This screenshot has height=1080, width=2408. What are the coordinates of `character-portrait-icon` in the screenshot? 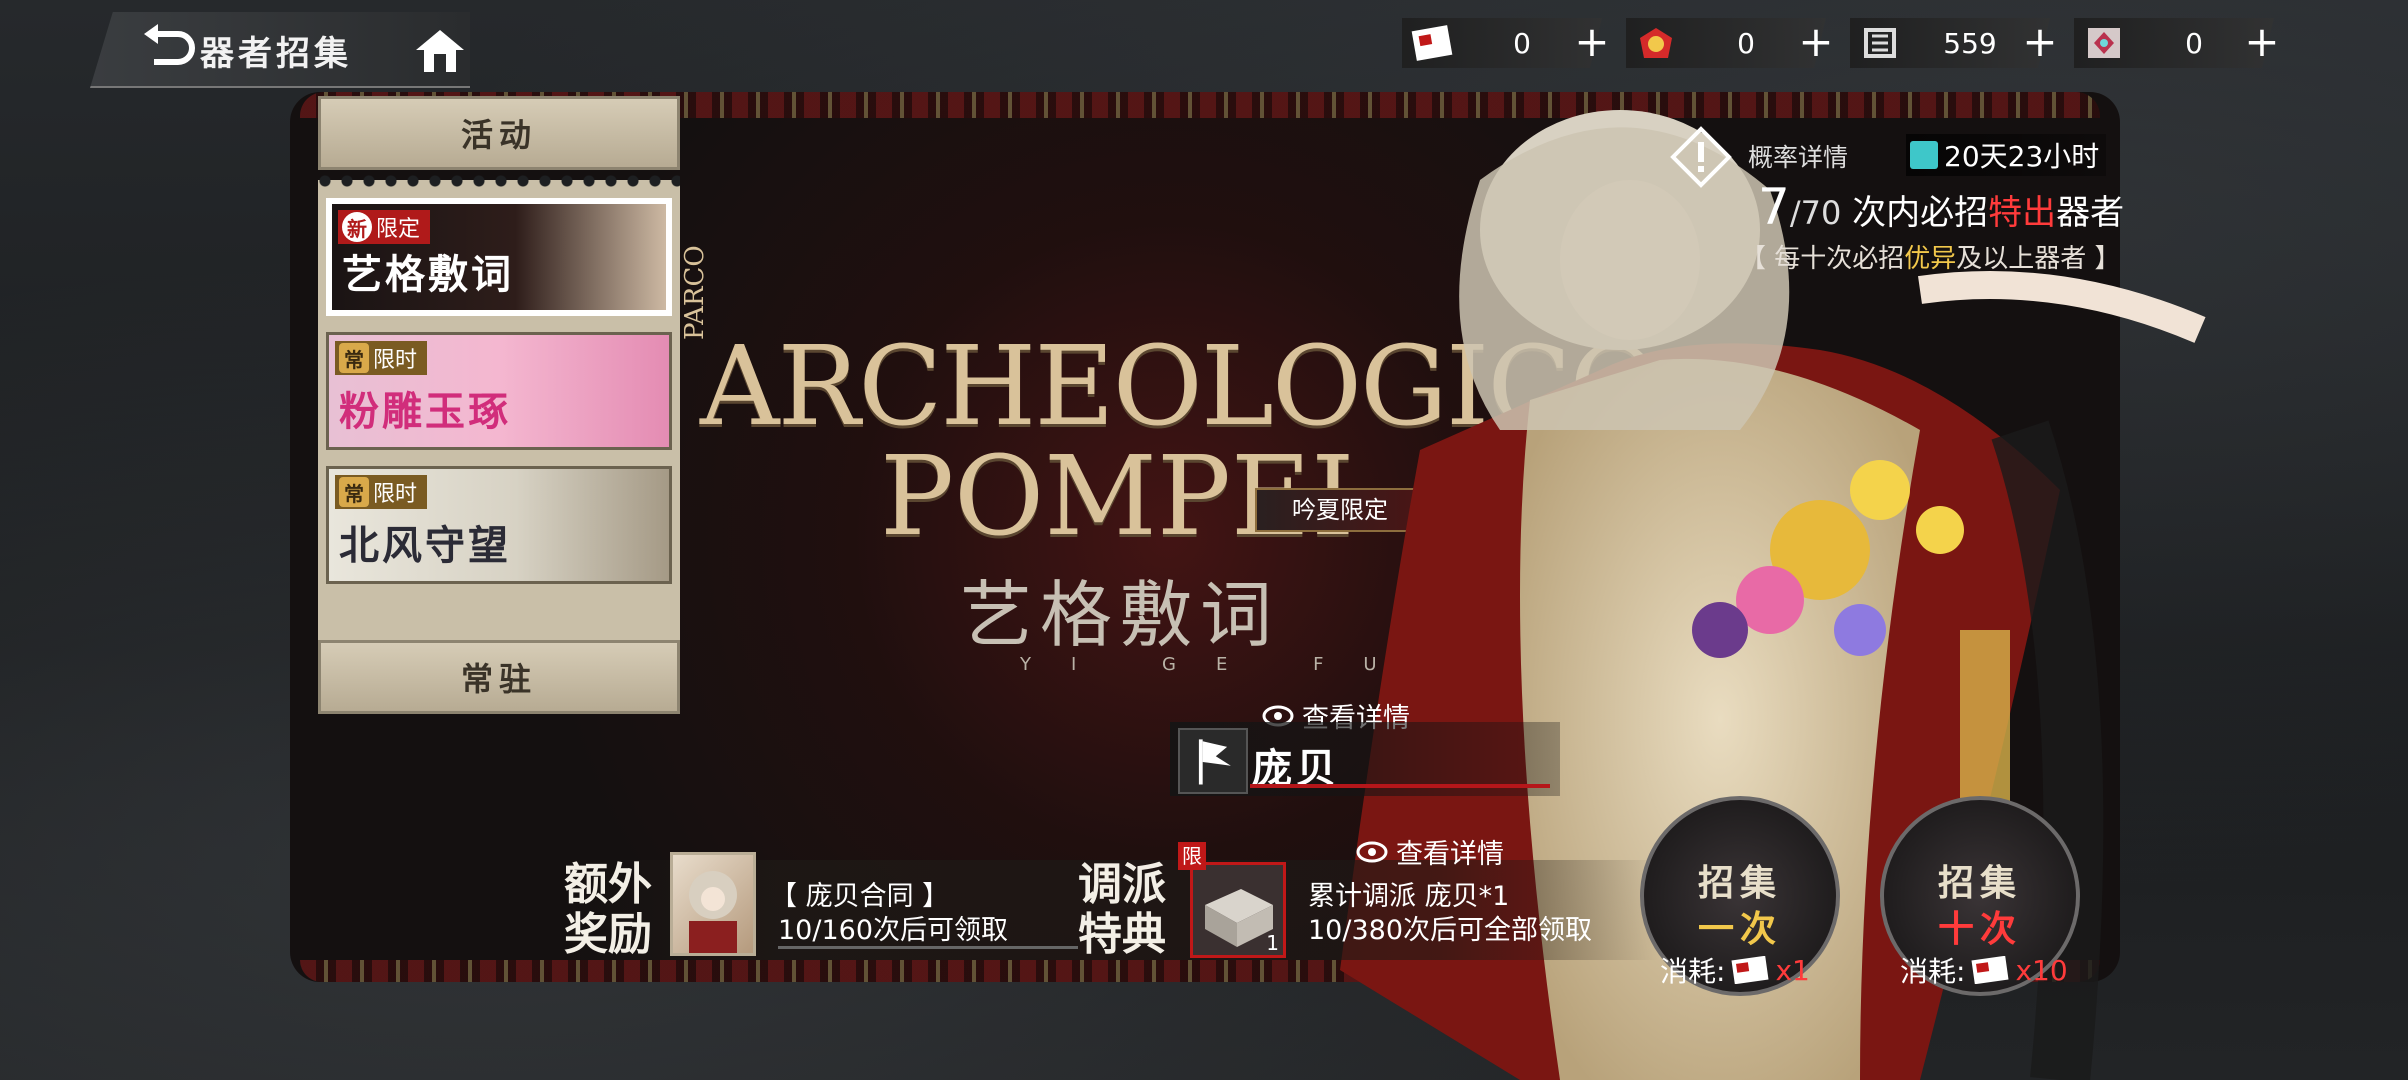 It's located at (713, 912).